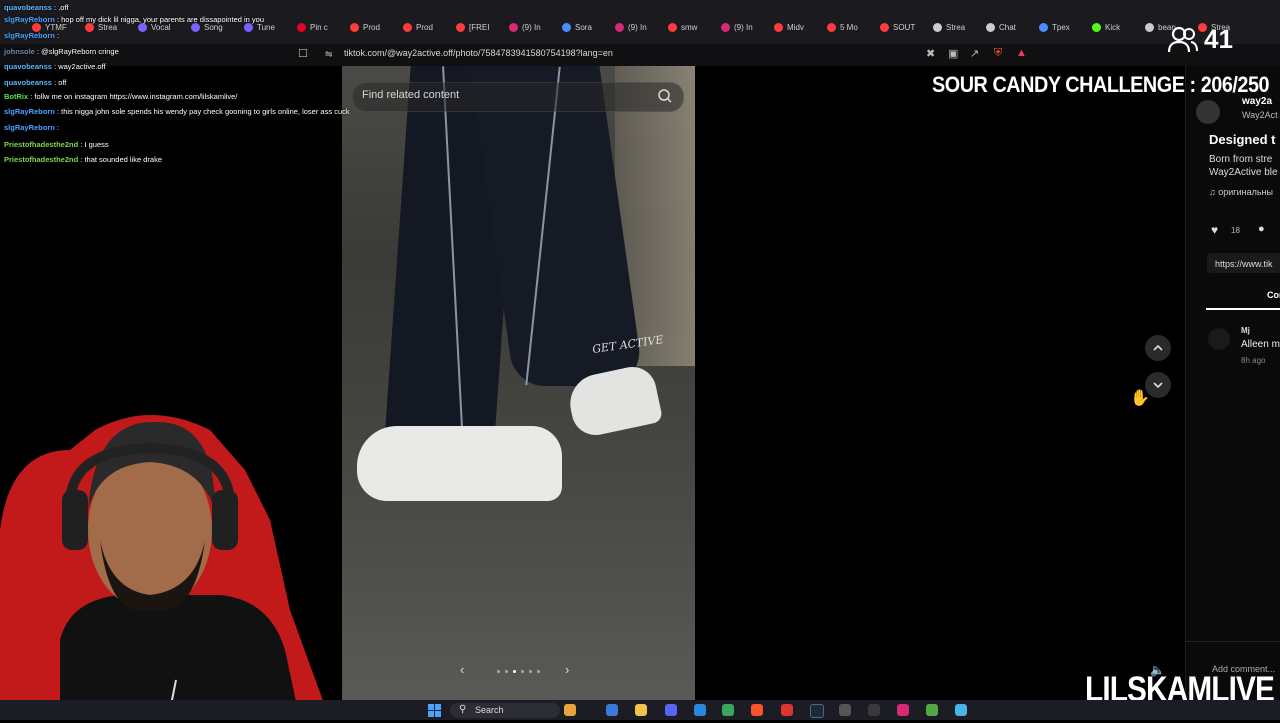 The image size is (1280, 723). I want to click on browser-tab: [FREI, so click(480, 27).